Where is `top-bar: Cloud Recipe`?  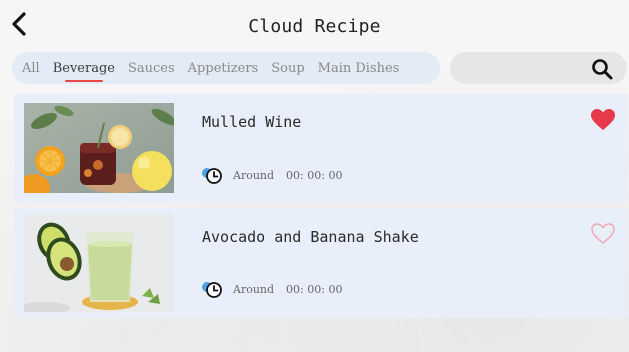
top-bar: Cloud Recipe is located at coordinates (314, 26).